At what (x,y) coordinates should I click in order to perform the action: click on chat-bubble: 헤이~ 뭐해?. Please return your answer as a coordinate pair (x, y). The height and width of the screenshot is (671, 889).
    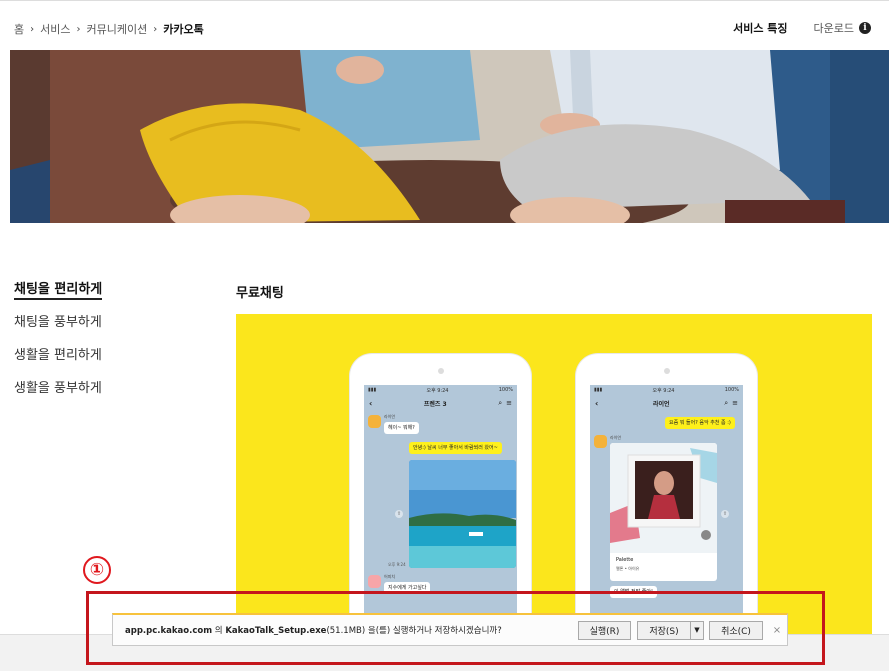
    Looking at the image, I should click on (401, 428).